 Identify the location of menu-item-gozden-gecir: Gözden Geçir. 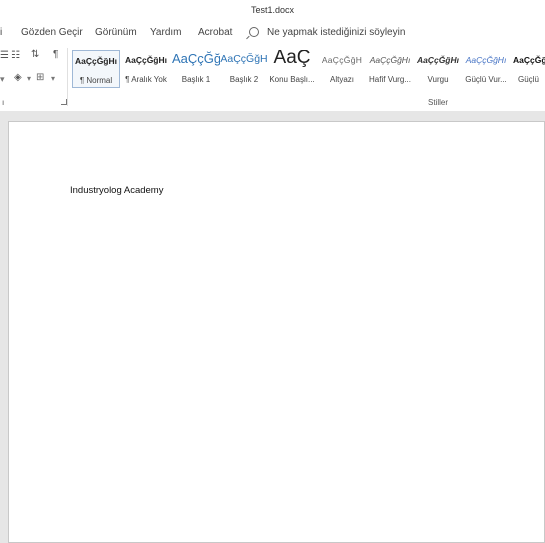
(52, 32).